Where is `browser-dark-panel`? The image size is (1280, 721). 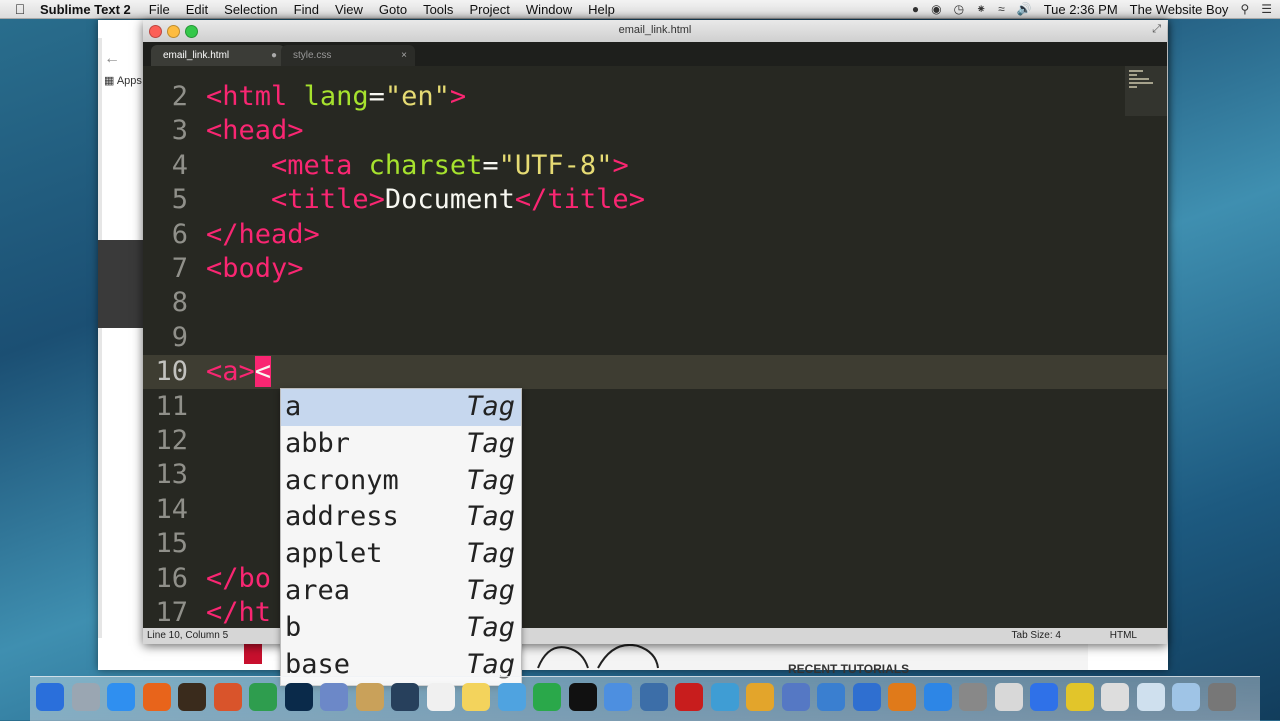 browser-dark-panel is located at coordinates (121, 284).